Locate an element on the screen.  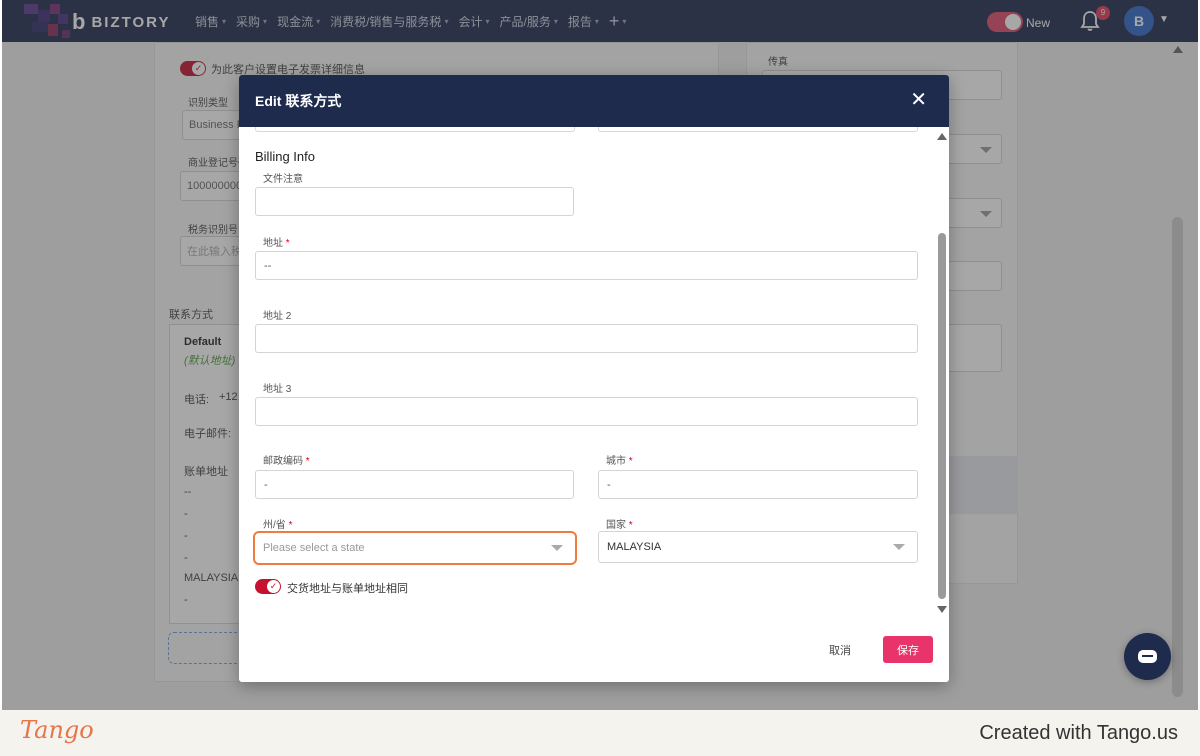
address-label-text: 地址 is located at coordinates (273, 243).